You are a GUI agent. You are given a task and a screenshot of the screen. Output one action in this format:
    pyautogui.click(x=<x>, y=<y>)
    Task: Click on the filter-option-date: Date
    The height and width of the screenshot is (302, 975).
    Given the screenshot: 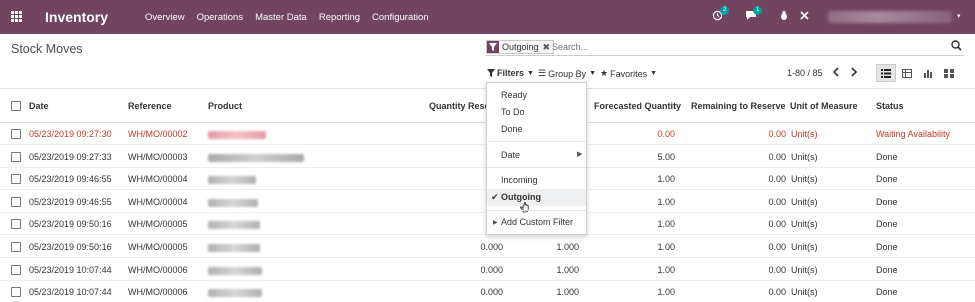 What is the action you would take?
    pyautogui.click(x=510, y=155)
    